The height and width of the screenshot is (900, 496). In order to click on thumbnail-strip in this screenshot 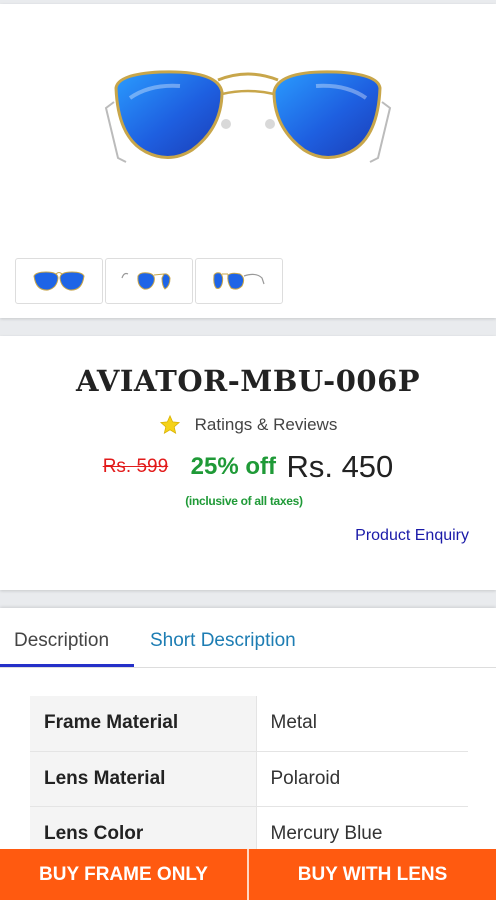, I will do `click(150, 281)`.